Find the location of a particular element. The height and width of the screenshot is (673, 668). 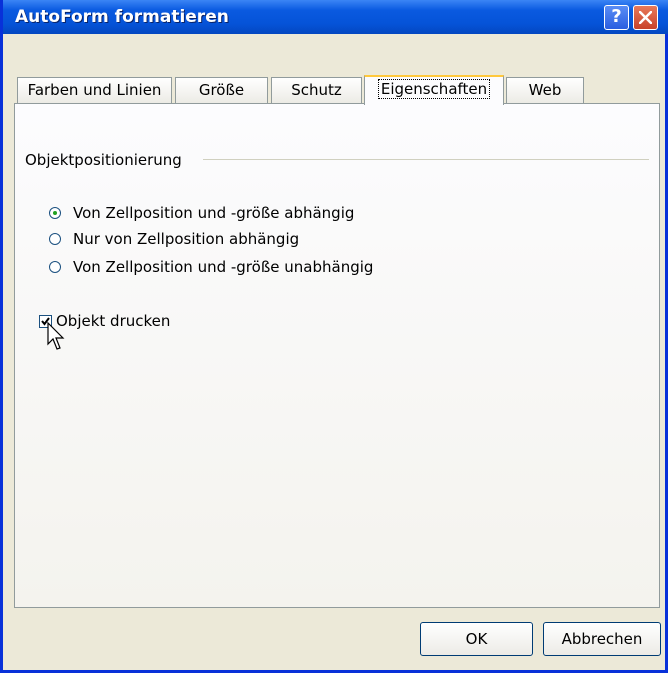

close-icon is located at coordinates (645, 17).